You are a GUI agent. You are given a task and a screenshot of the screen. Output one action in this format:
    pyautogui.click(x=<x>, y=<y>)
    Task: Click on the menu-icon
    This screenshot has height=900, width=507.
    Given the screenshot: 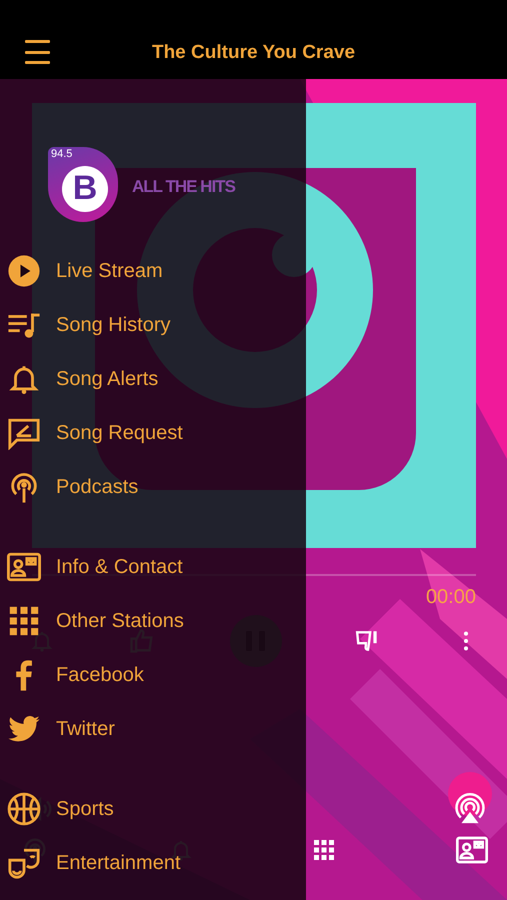 What is the action you would take?
    pyautogui.click(x=37, y=52)
    